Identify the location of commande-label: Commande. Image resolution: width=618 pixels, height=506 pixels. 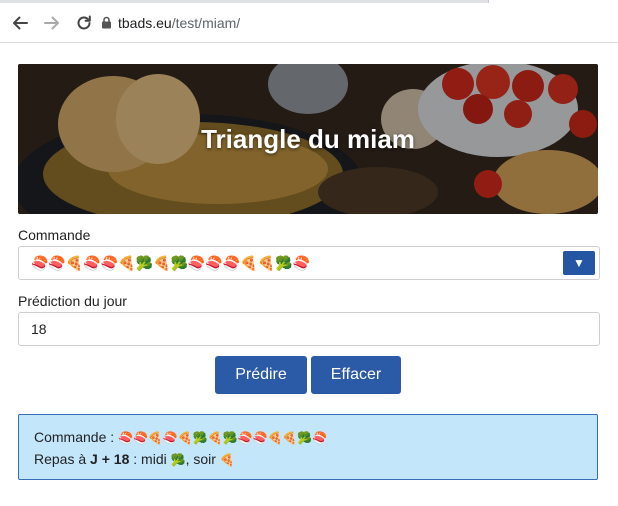
(54, 235).